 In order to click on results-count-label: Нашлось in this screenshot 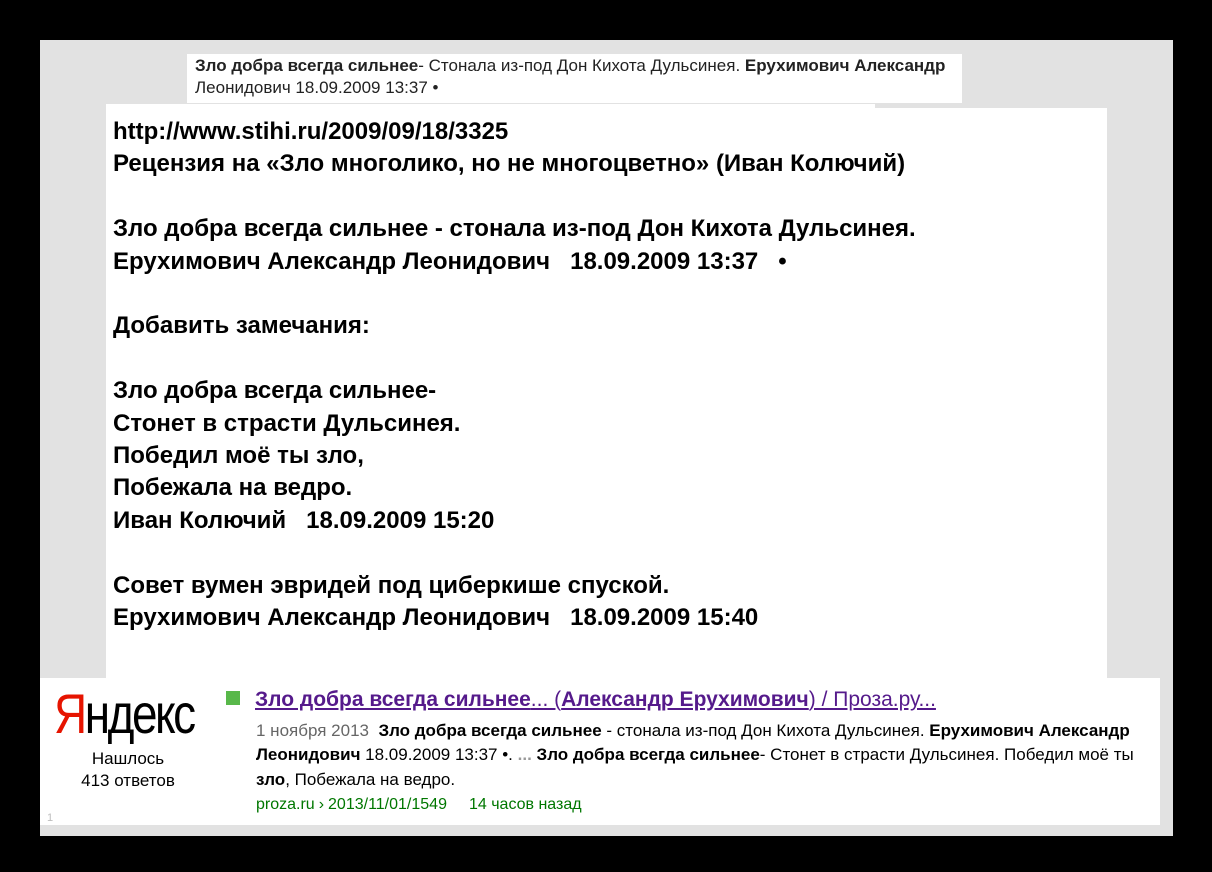, I will do `click(128, 758)`.